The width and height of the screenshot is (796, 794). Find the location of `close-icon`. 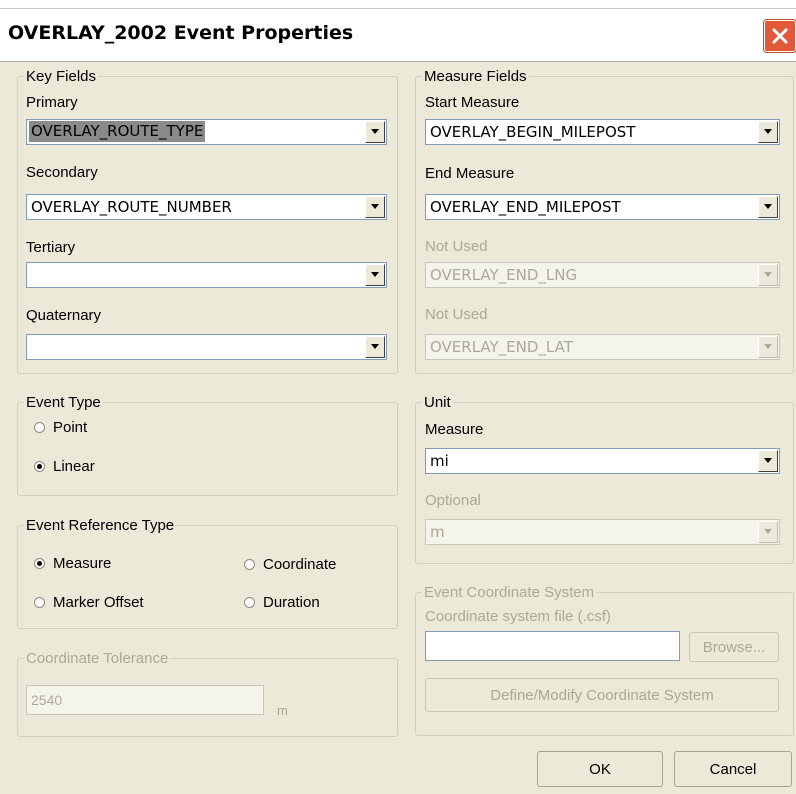

close-icon is located at coordinates (780, 36).